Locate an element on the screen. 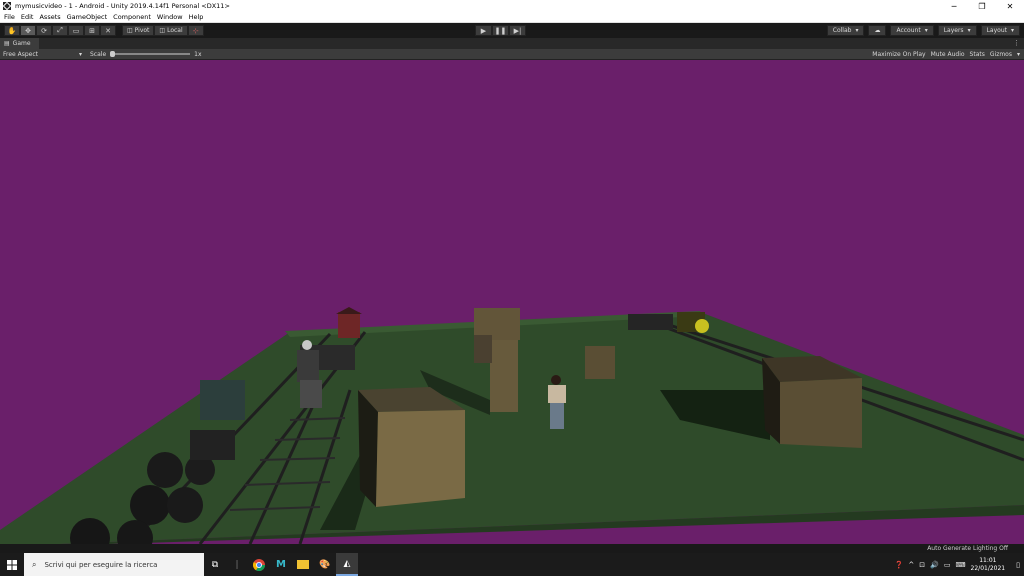 The image size is (1024, 576). rect-tool-icon: ▭ is located at coordinates (76, 30).